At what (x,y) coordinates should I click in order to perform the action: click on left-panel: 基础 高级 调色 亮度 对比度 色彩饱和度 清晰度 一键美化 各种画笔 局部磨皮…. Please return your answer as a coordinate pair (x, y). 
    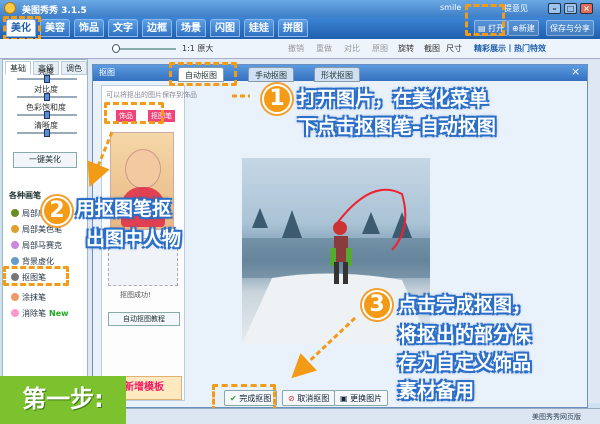
    Looking at the image, I should click on (45, 231).